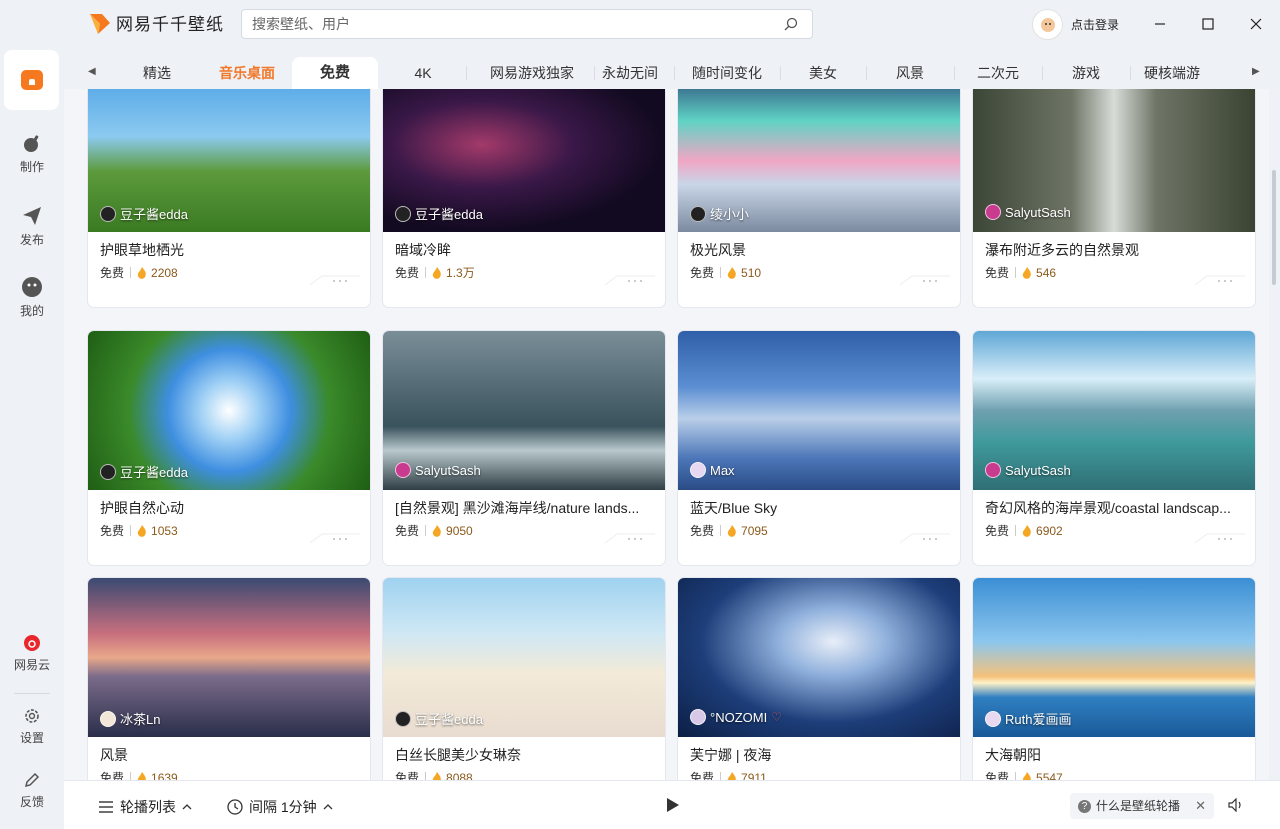  I want to click on author-tag: 绫小小, so click(719, 213).